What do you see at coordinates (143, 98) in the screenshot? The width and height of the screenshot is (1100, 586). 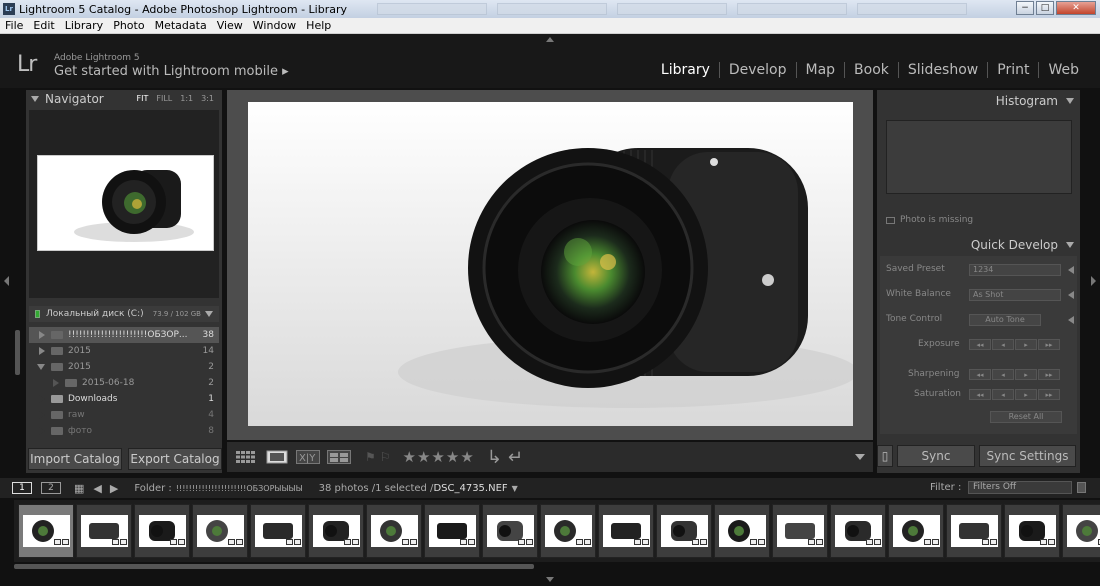 I see `zoom-fit: FIT` at bounding box center [143, 98].